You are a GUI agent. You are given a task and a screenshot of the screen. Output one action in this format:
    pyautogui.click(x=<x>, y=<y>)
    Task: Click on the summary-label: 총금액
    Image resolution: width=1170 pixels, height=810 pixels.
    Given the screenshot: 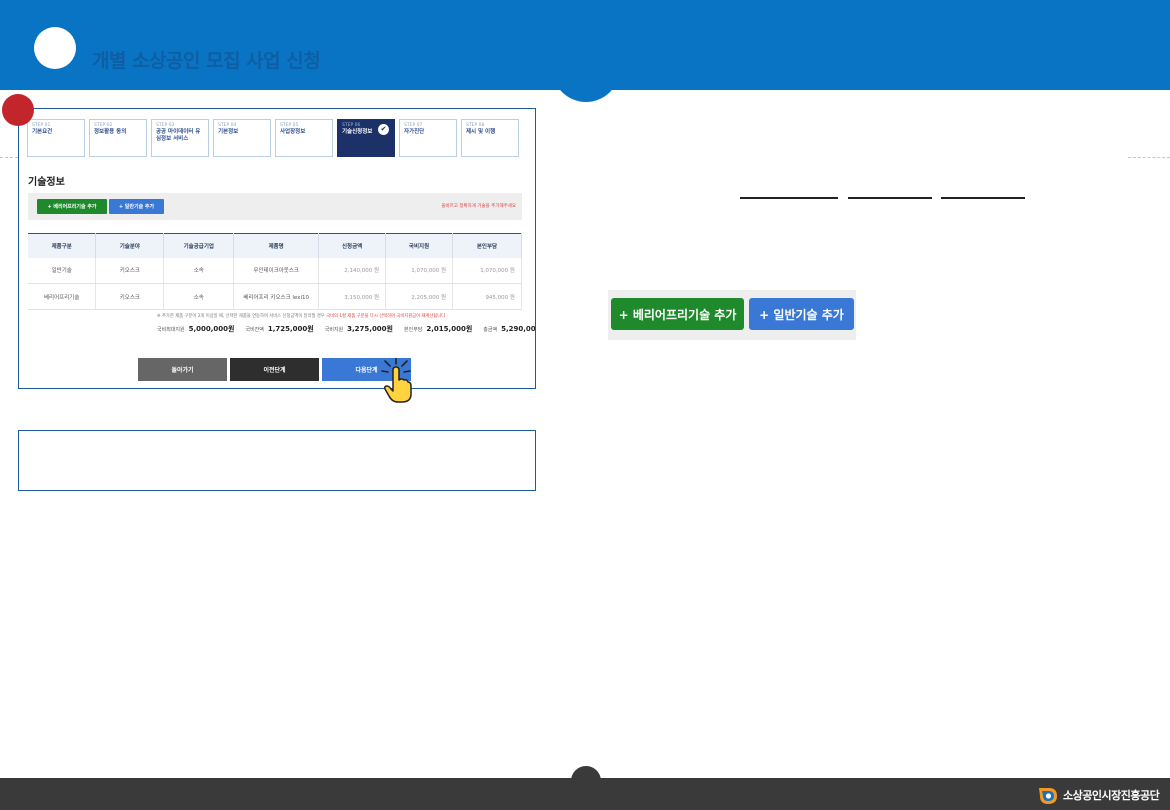 What is the action you would take?
    pyautogui.click(x=490, y=330)
    